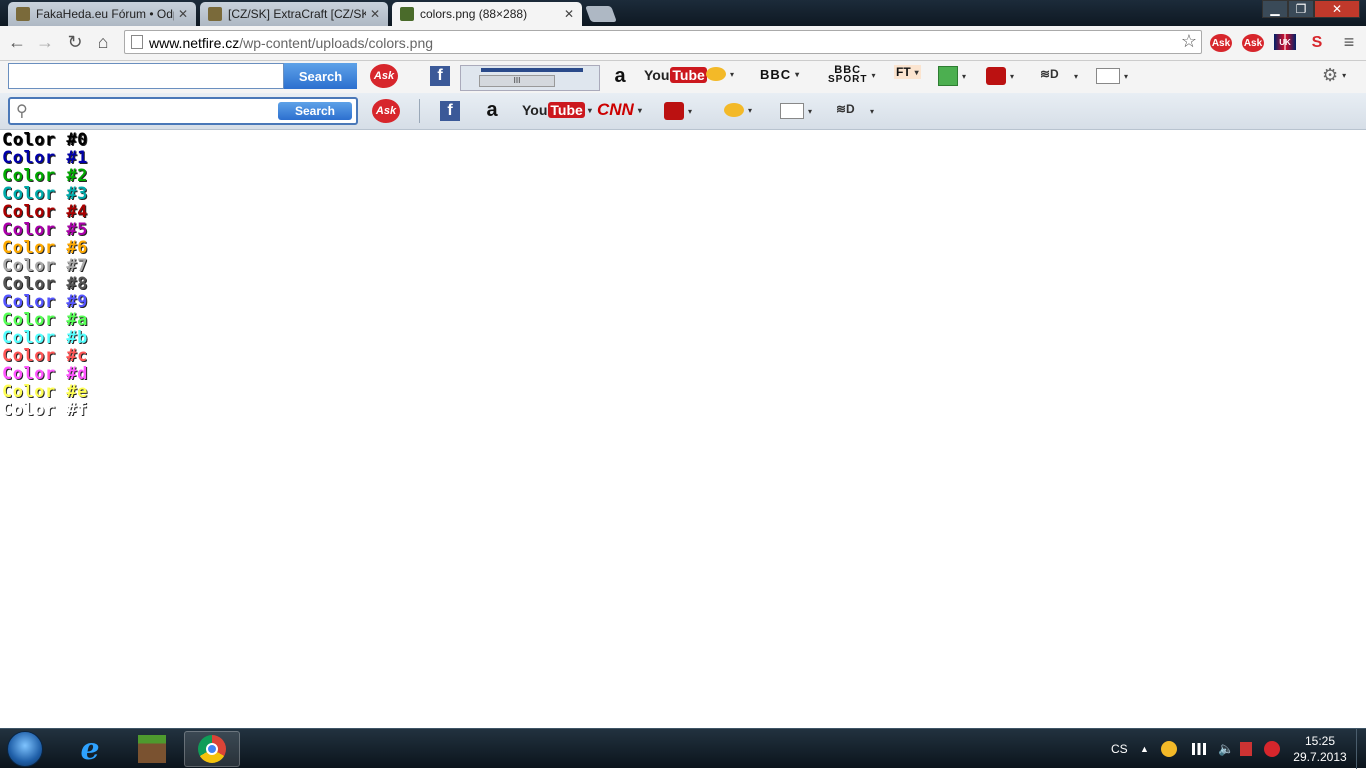  I want to click on tab-title: colors.png (88×288), so click(474, 14).